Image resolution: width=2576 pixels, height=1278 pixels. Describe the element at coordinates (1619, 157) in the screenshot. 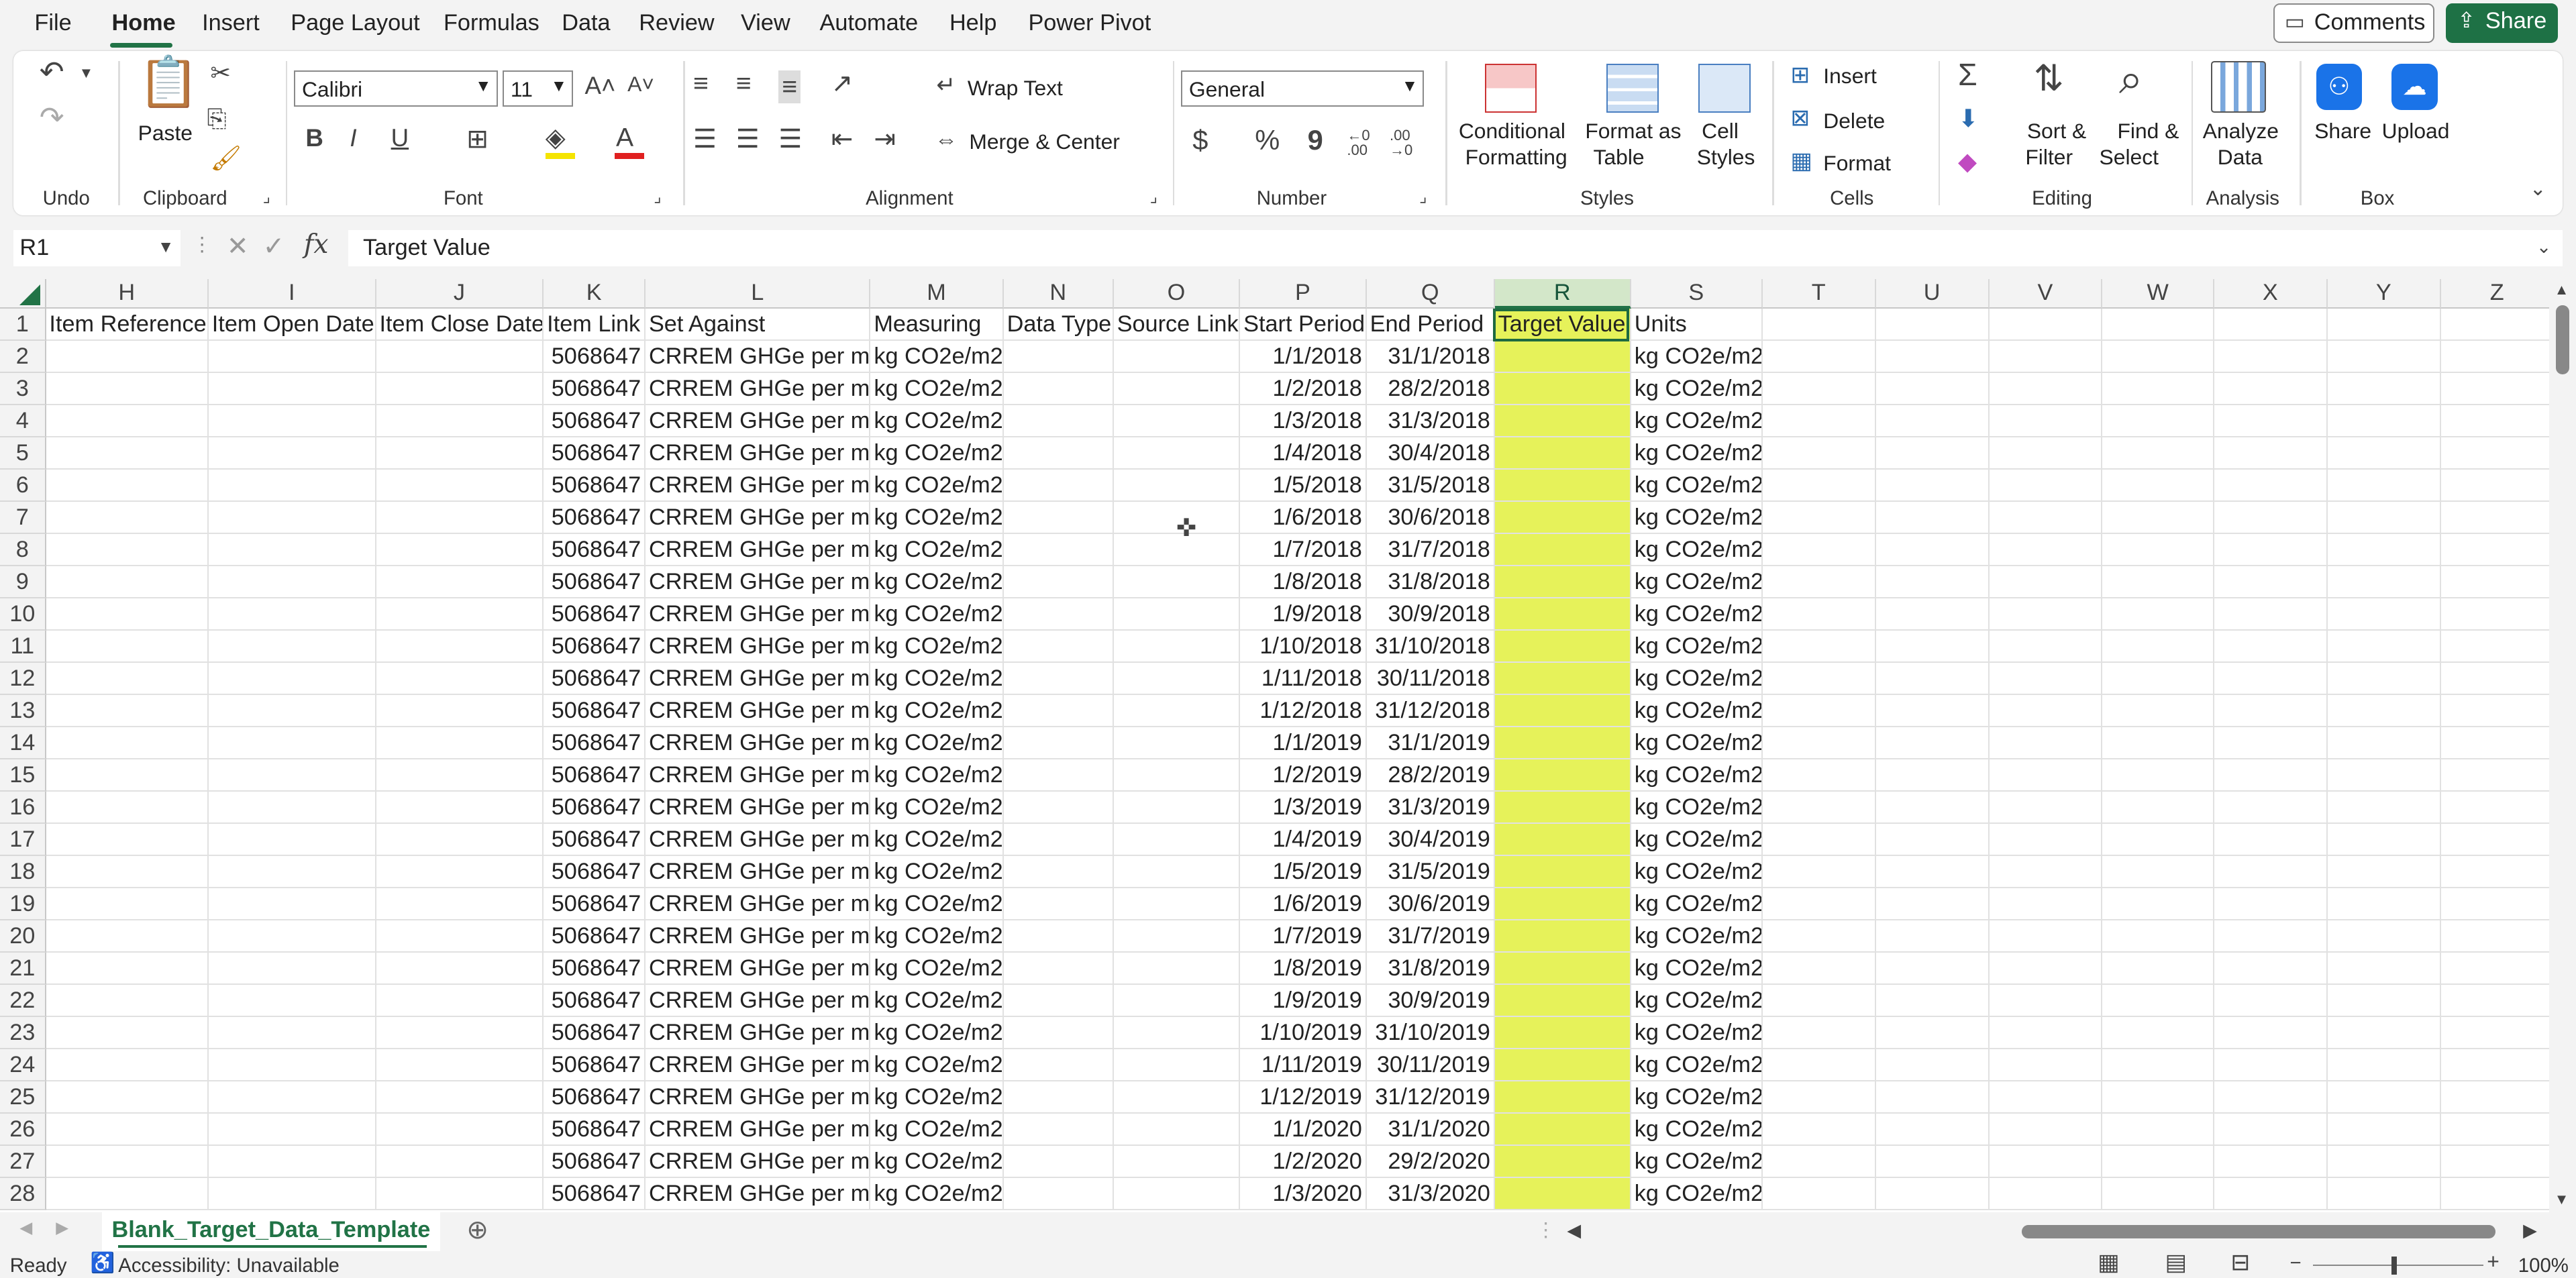

I see `format-as-table-line2: Table` at that location.